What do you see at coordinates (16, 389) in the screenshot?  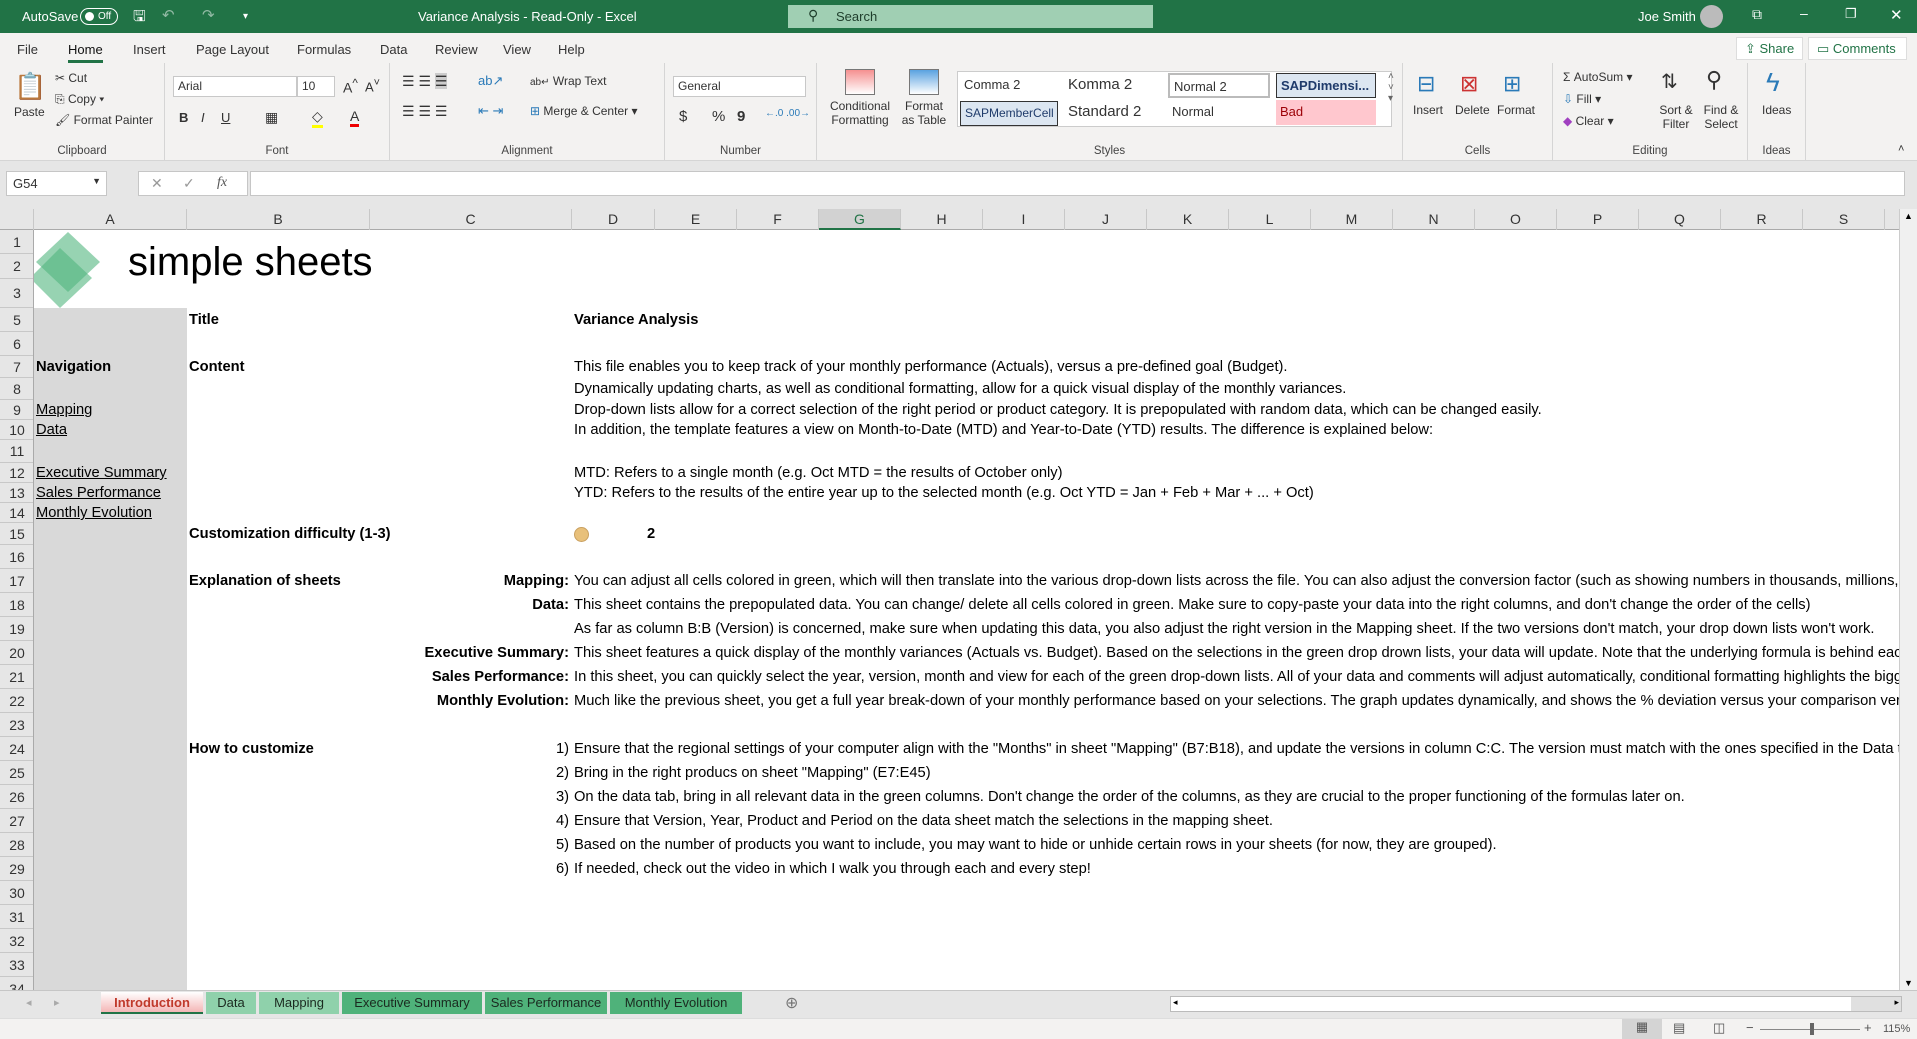 I see `row-header-8: 8` at bounding box center [16, 389].